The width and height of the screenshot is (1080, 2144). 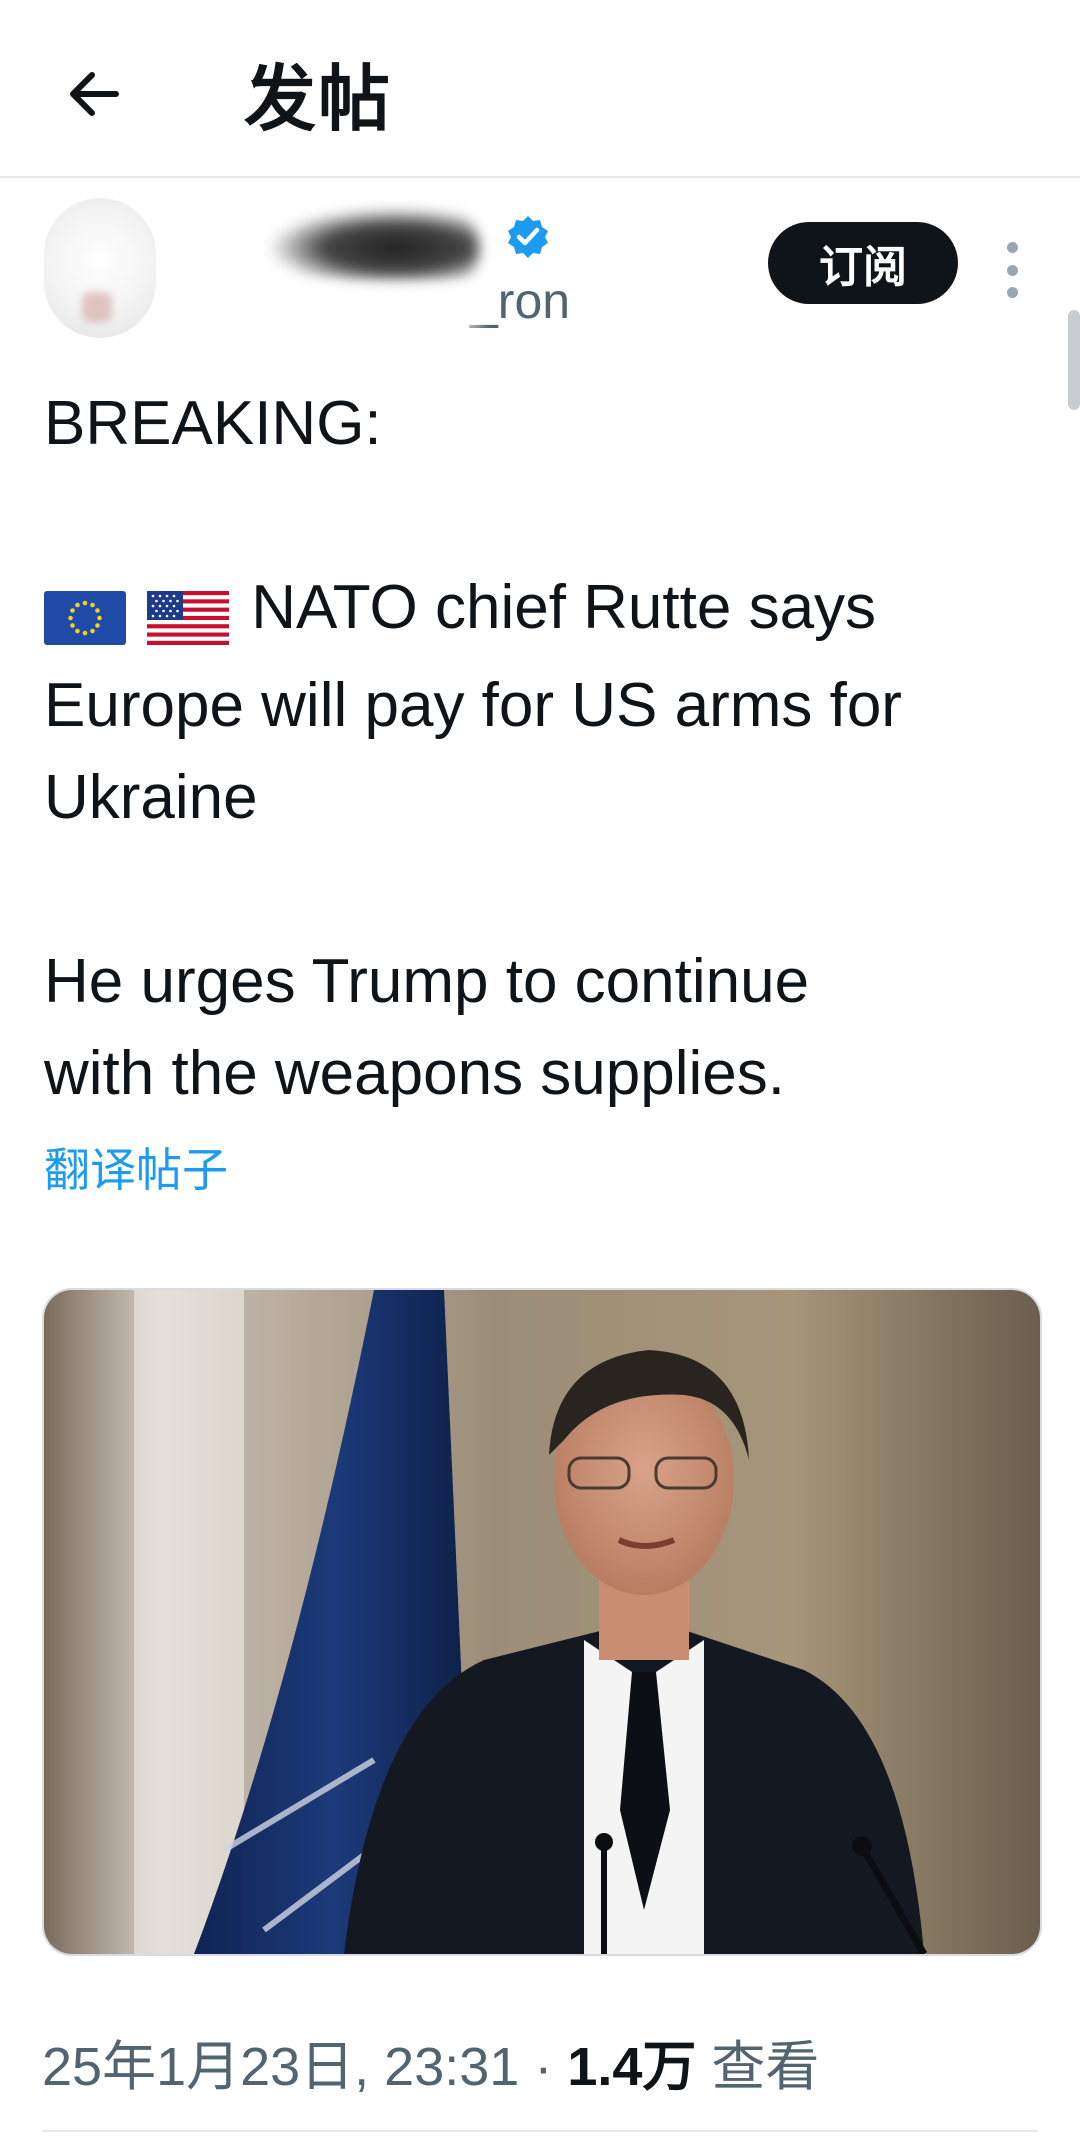 What do you see at coordinates (473, 705) in the screenshot?
I see `post-line: Europe will pay for US arms for` at bounding box center [473, 705].